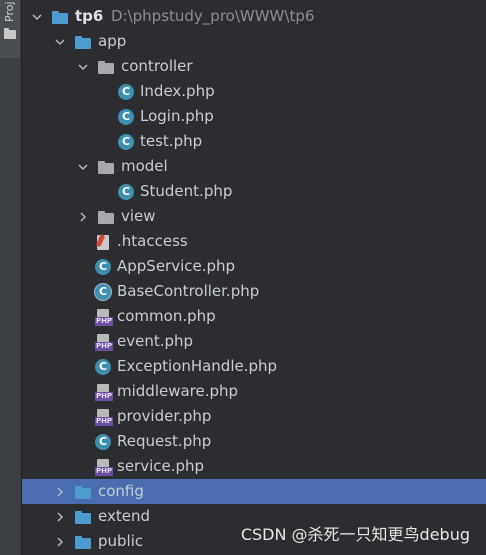  I want to click on tree-item-label: tp6, so click(89, 16).